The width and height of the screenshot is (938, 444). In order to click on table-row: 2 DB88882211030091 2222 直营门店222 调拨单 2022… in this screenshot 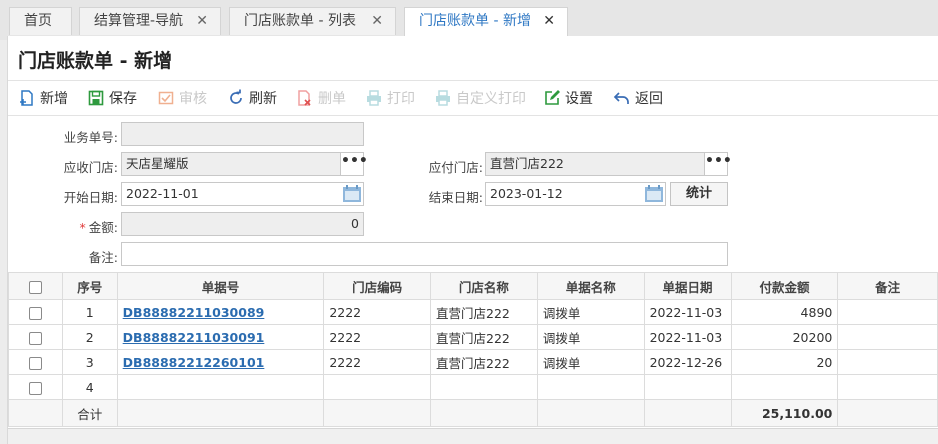, I will do `click(473, 337)`.